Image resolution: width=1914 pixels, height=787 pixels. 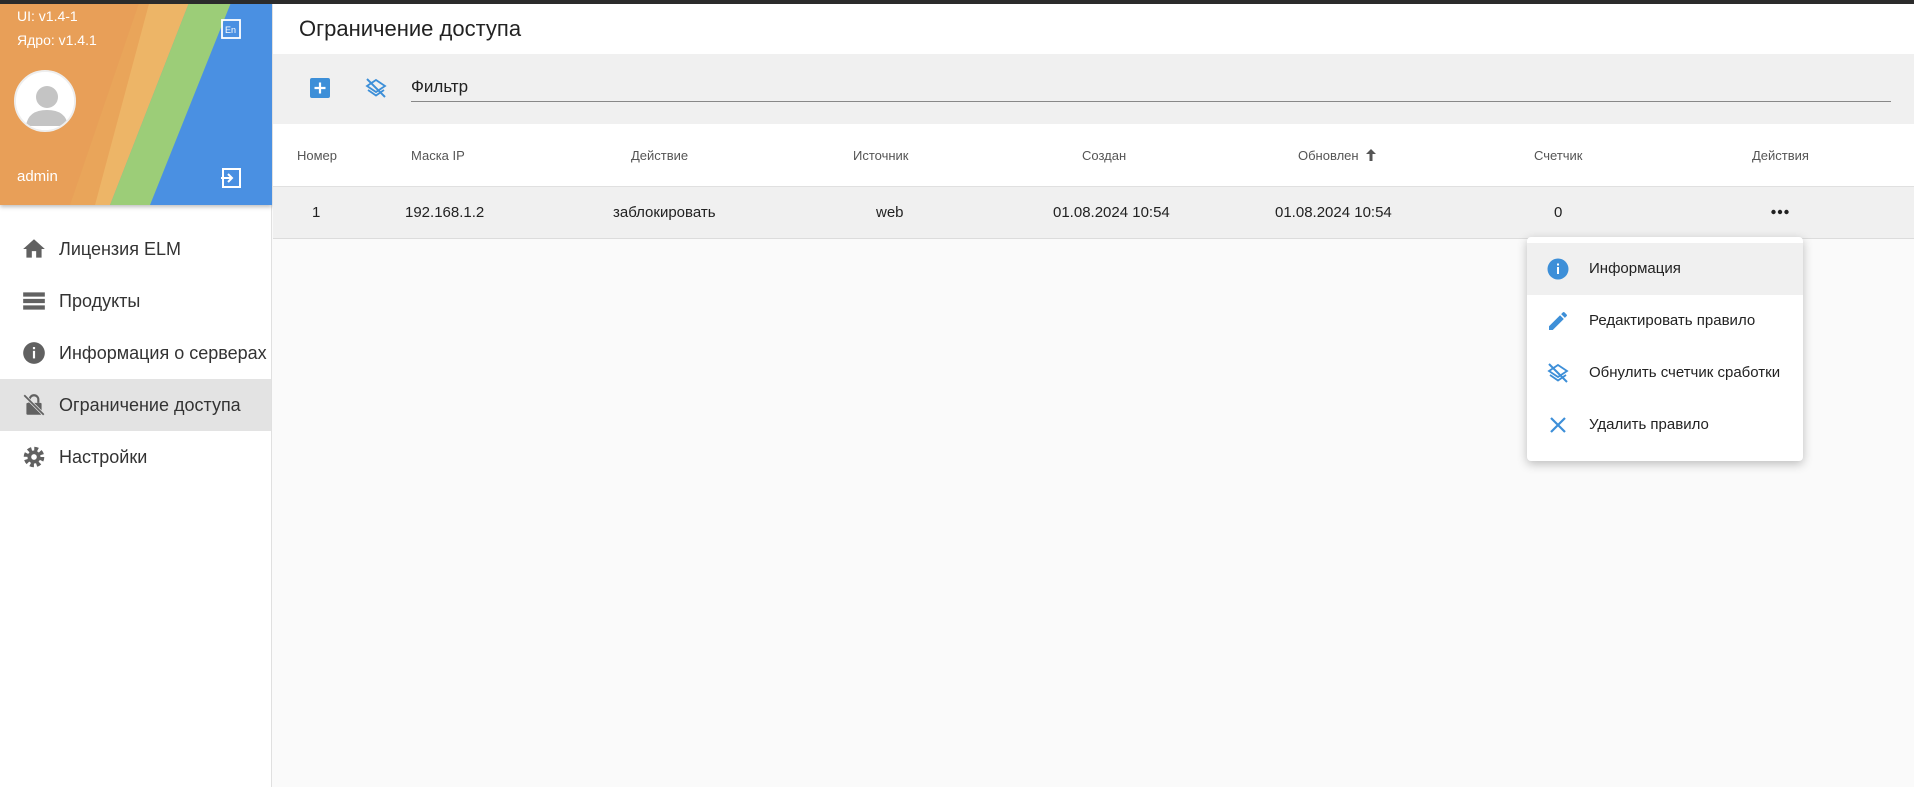 What do you see at coordinates (1558, 155) in the screenshot?
I see `column-header-counter: Счетчик` at bounding box center [1558, 155].